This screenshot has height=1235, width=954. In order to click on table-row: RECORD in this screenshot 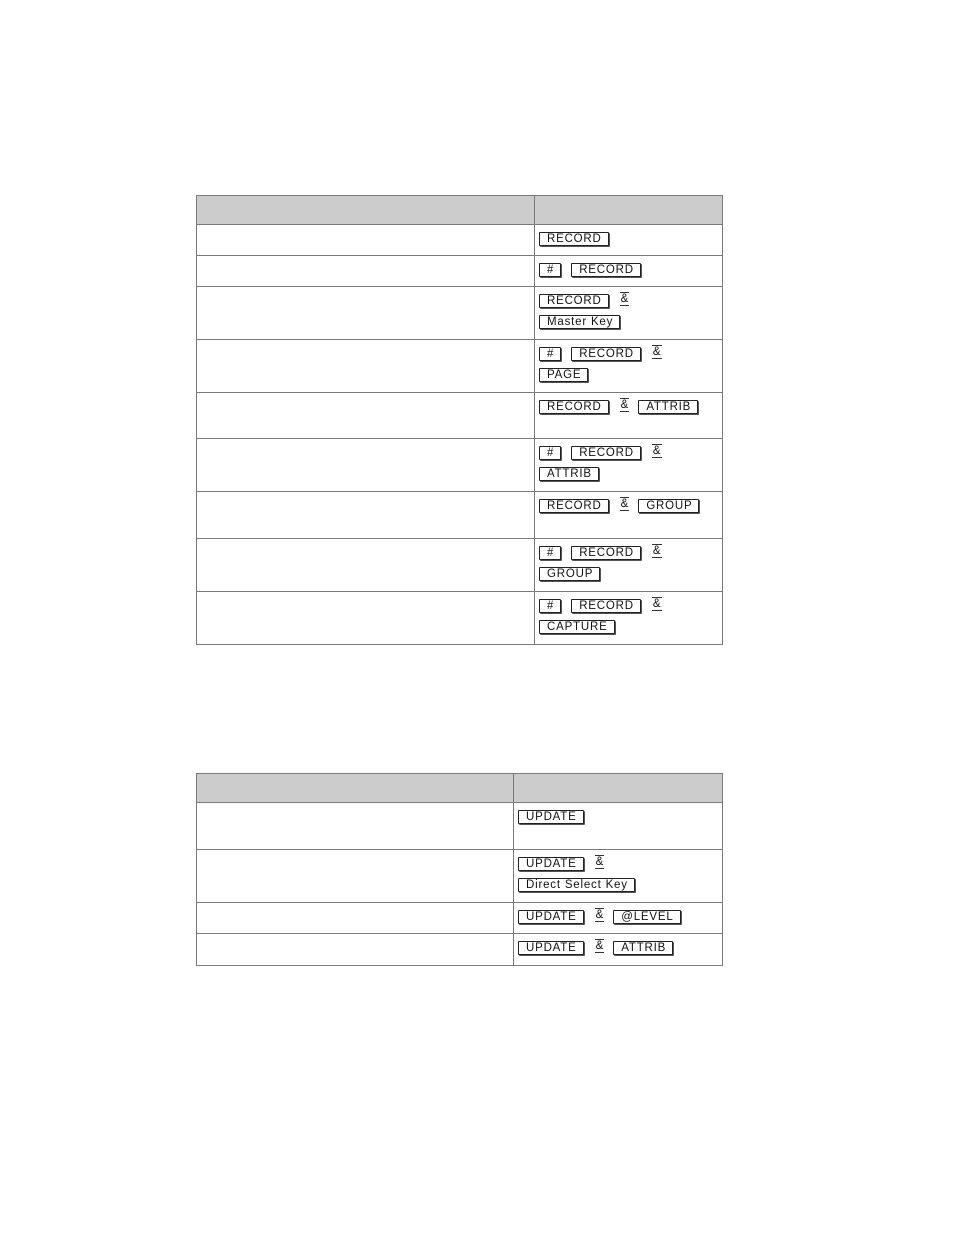, I will do `click(459, 240)`.